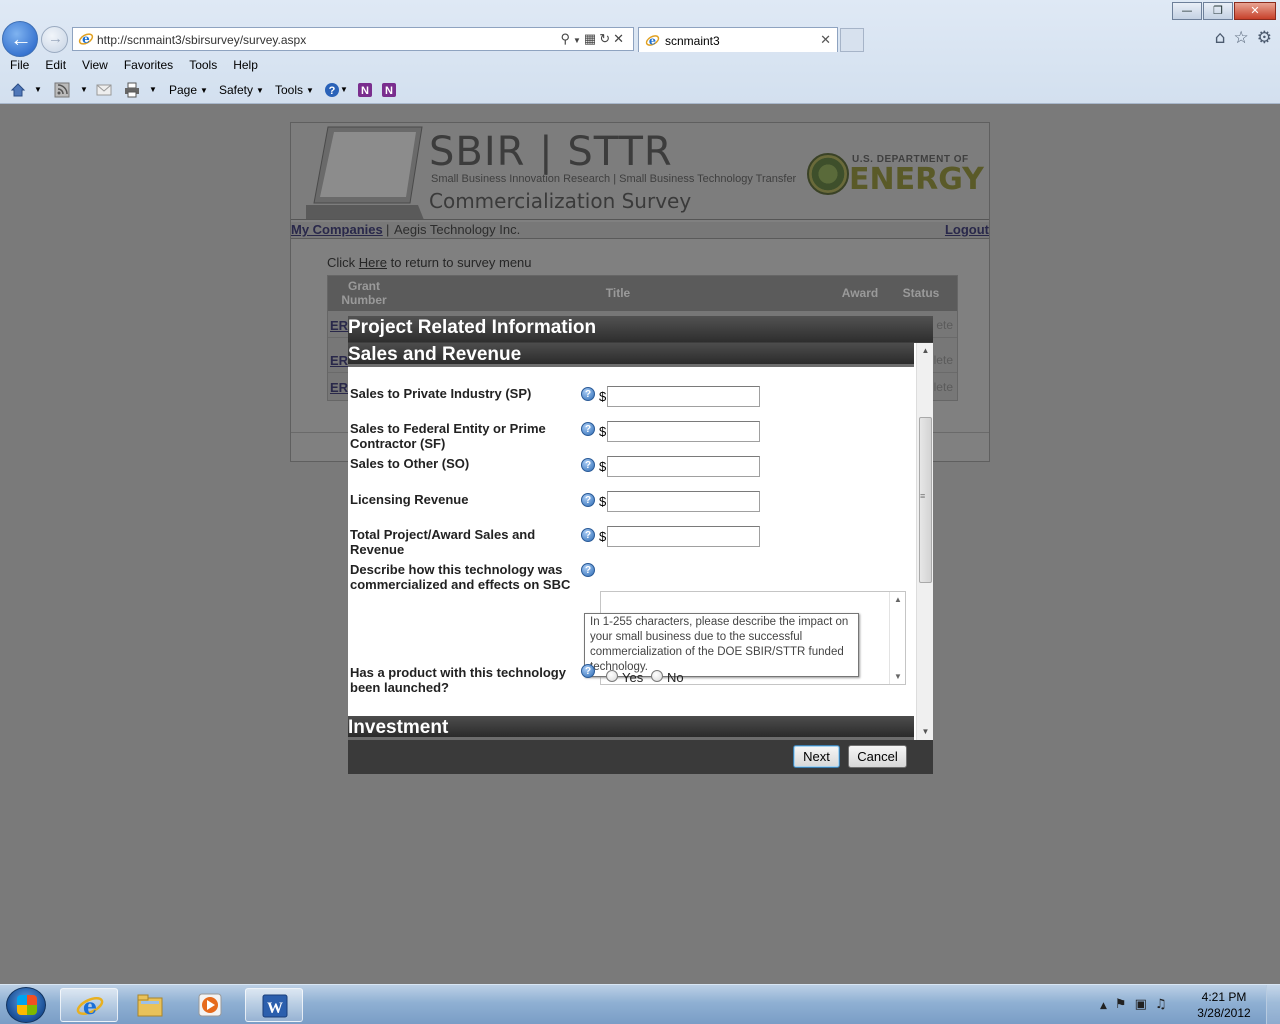 Image resolution: width=1280 pixels, height=1024 pixels. Describe the element at coordinates (606, 38) in the screenshot. I see `refresh-icon: ↻` at that location.